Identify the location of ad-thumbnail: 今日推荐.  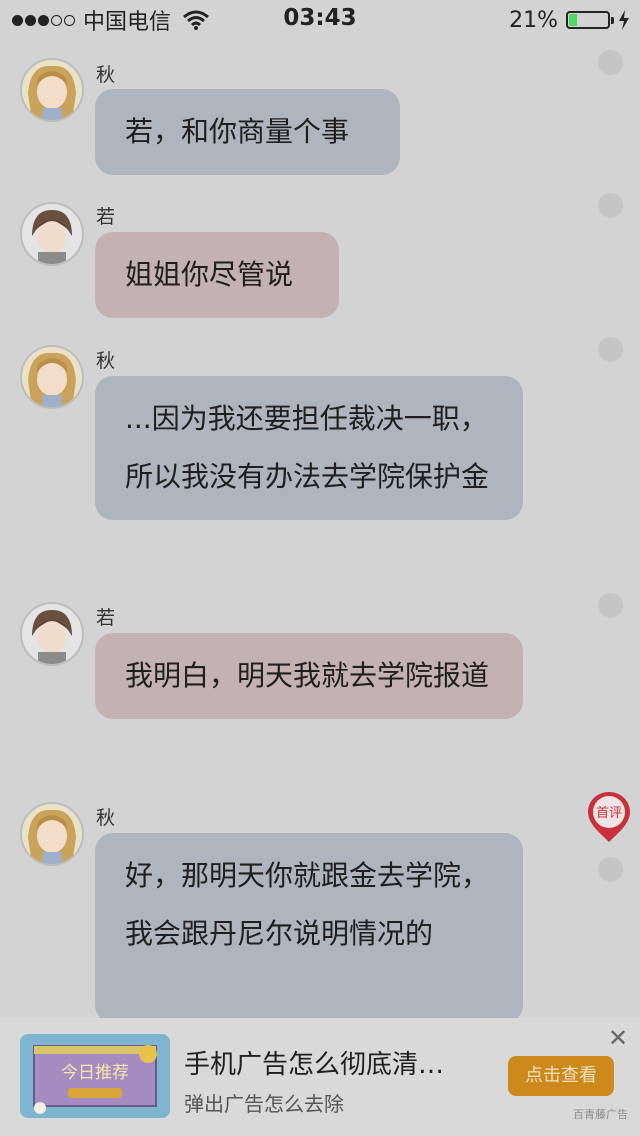
(95, 1076).